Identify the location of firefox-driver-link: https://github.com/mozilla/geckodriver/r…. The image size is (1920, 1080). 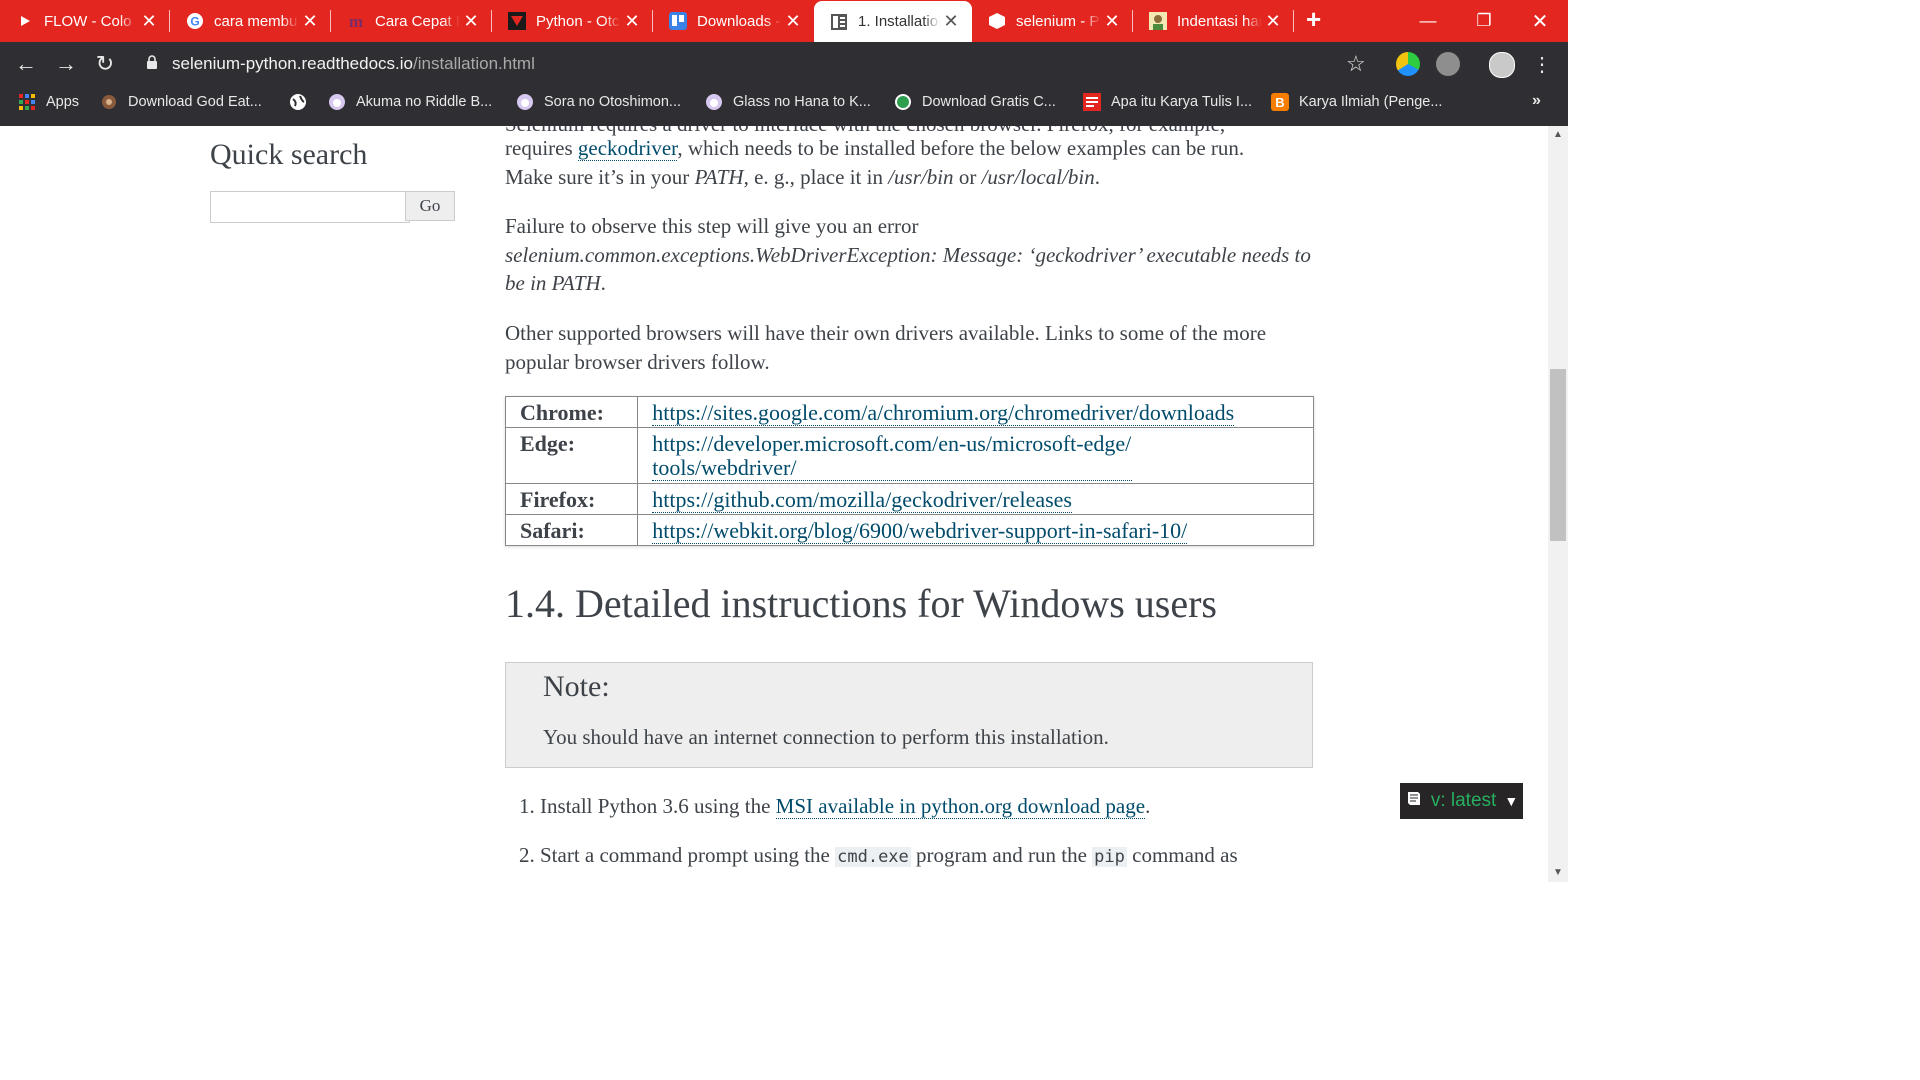
(862, 500).